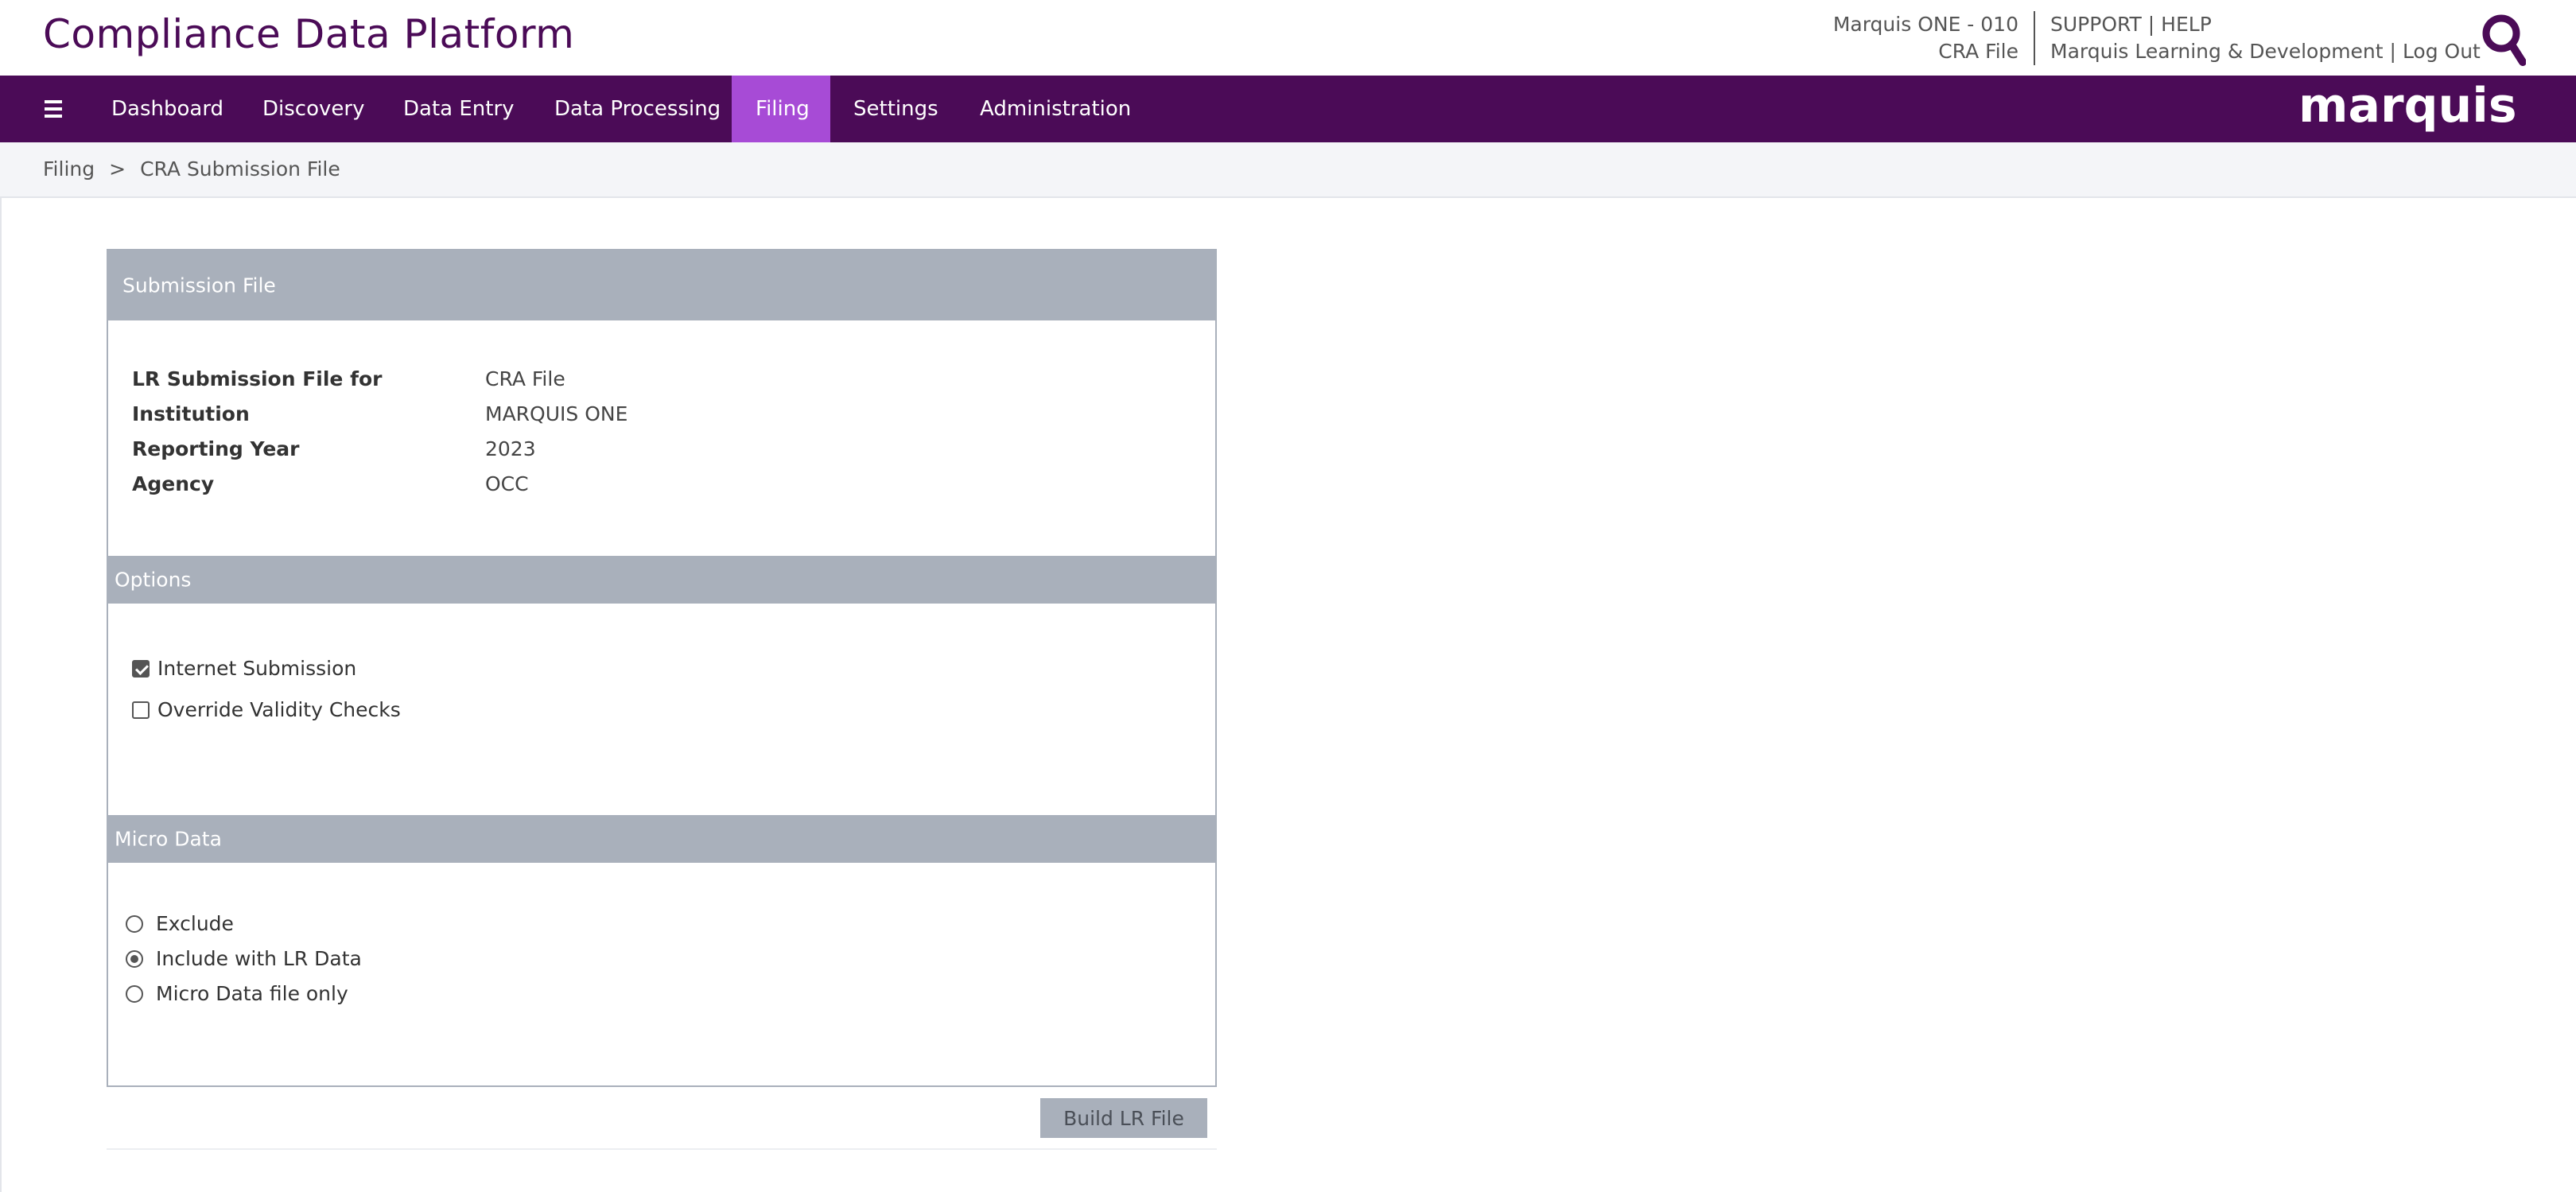 The width and height of the screenshot is (2576, 1192). I want to click on brand-logo: marquis, so click(2407, 107).